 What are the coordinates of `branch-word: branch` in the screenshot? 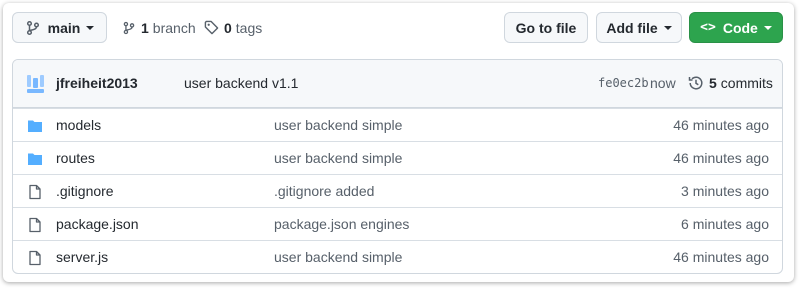 It's located at (174, 27).